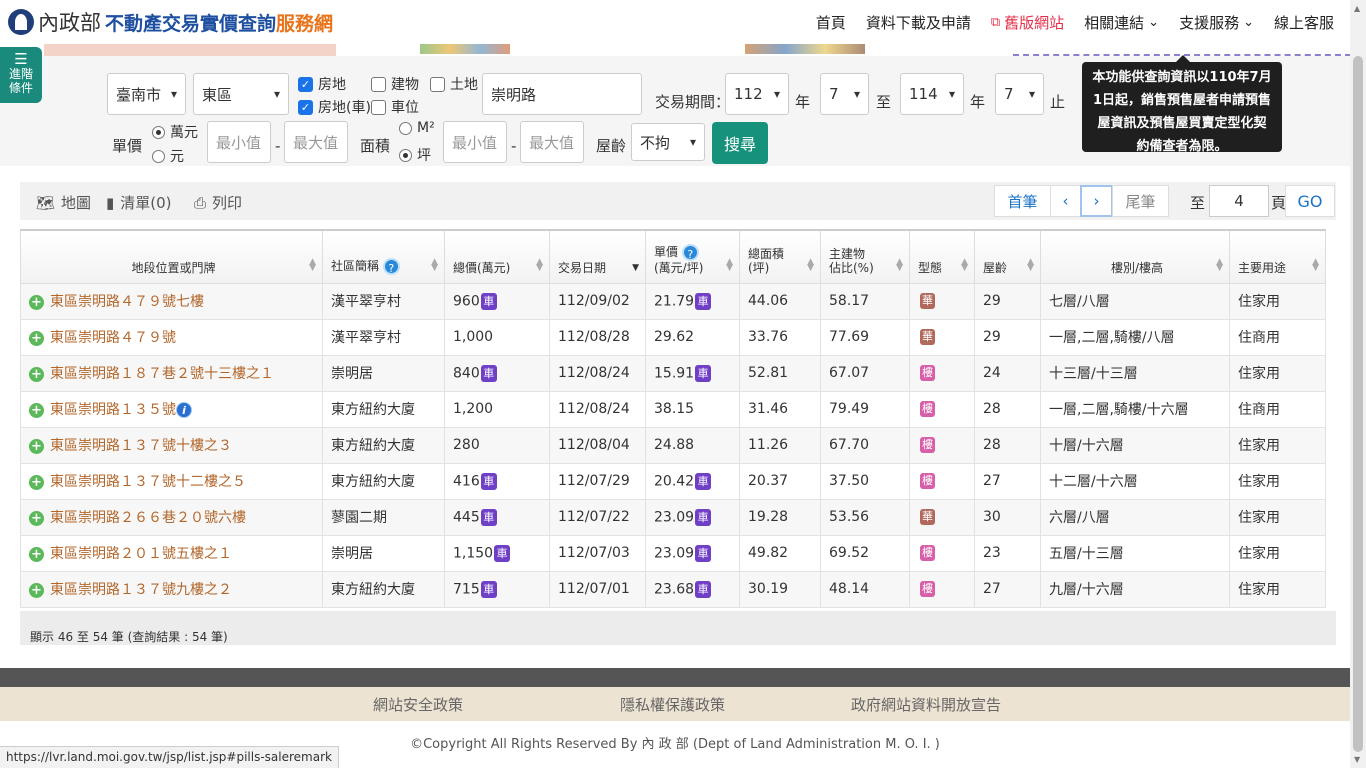 The width and height of the screenshot is (1366, 768). Describe the element at coordinates (1357, 759) in the screenshot. I see `scroll-down-arrow-icon: ▼` at that location.